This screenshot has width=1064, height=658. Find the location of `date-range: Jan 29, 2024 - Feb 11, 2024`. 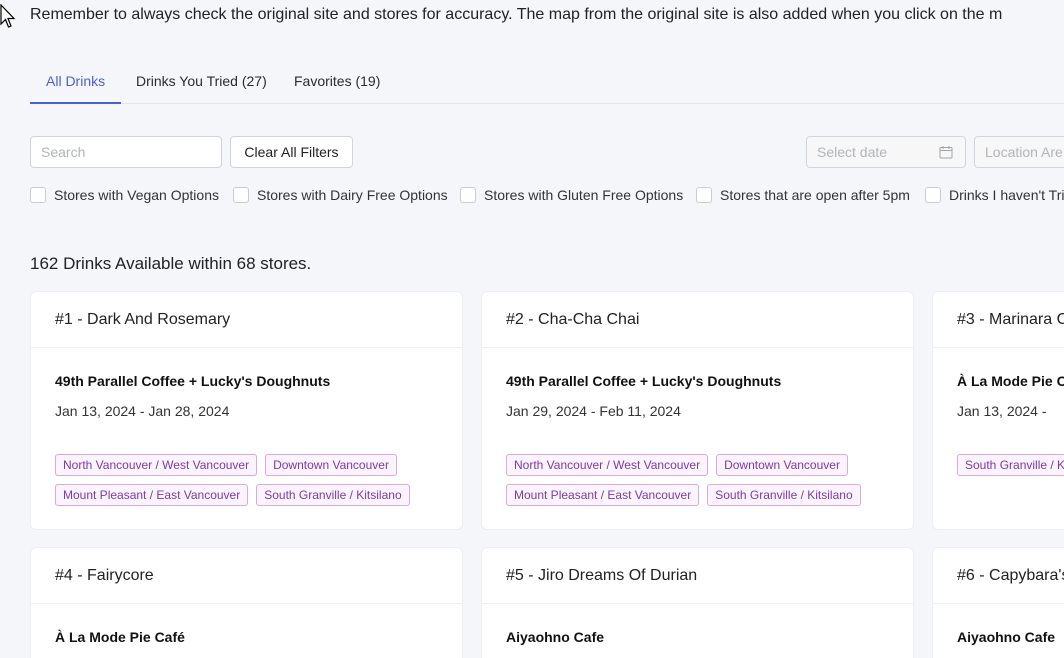

date-range: Jan 29, 2024 - Feb 11, 2024 is located at coordinates (593, 411).